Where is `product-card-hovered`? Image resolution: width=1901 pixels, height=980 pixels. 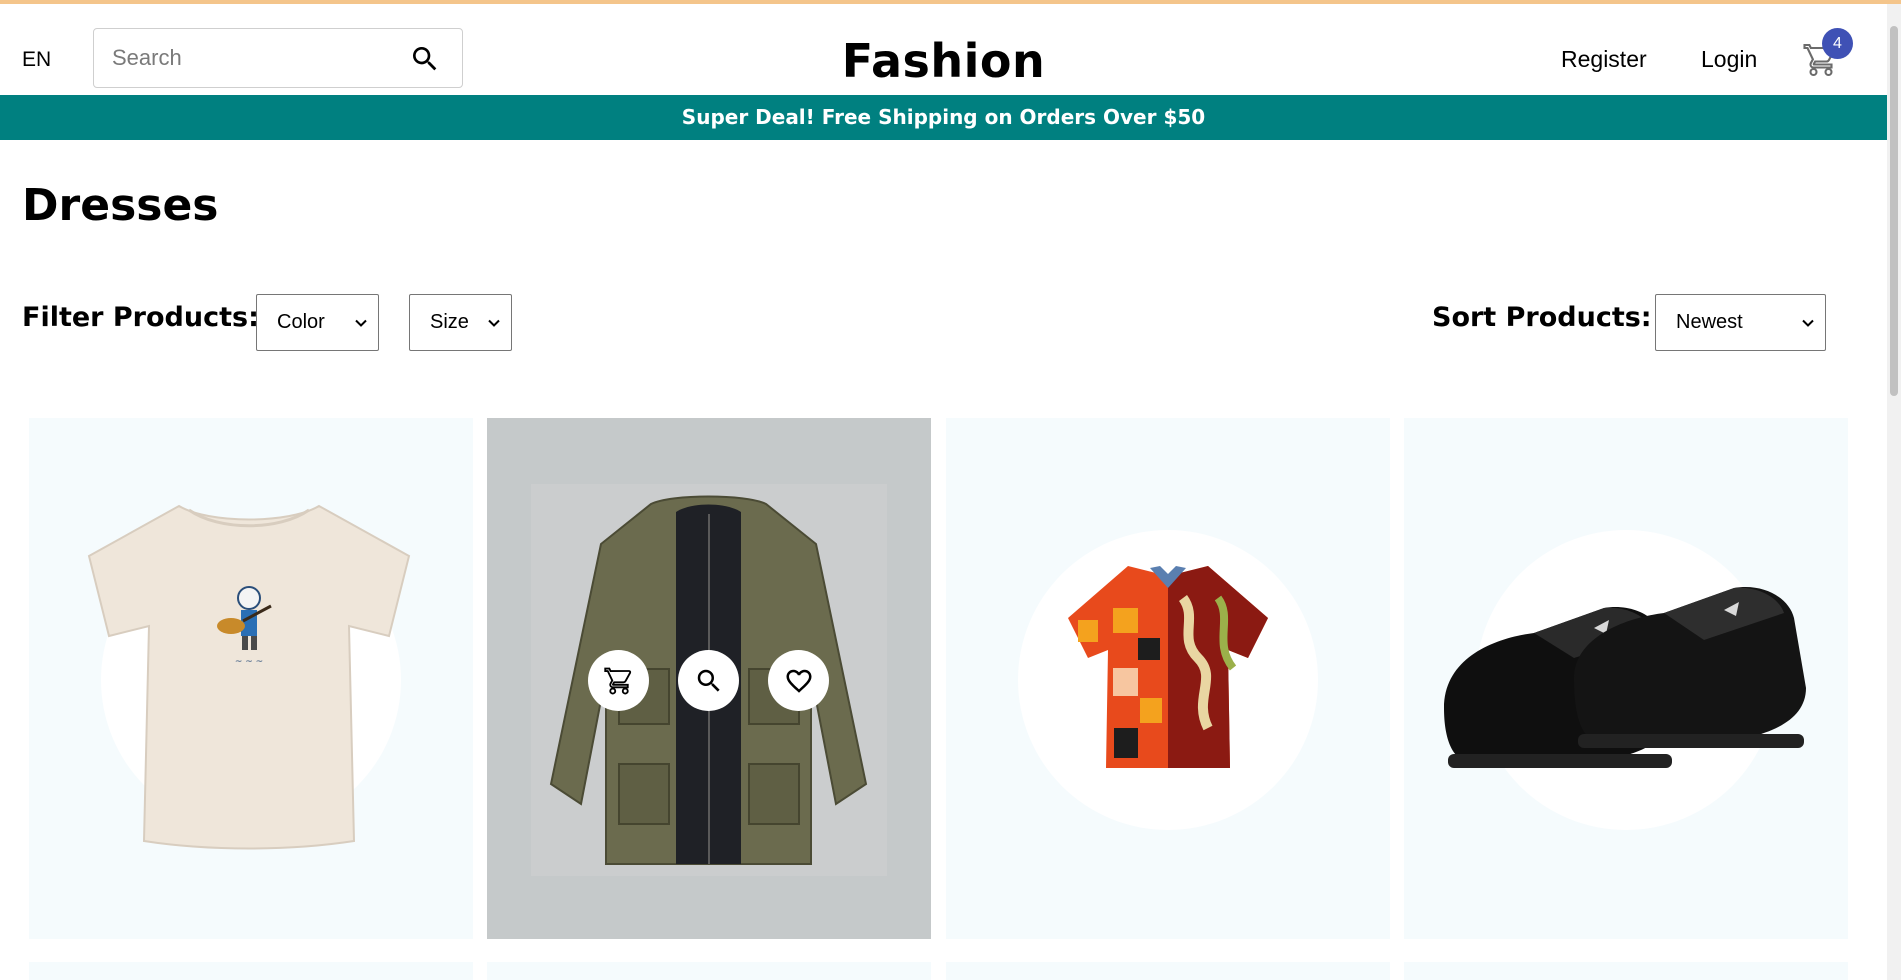
product-card-hovered is located at coordinates (709, 678).